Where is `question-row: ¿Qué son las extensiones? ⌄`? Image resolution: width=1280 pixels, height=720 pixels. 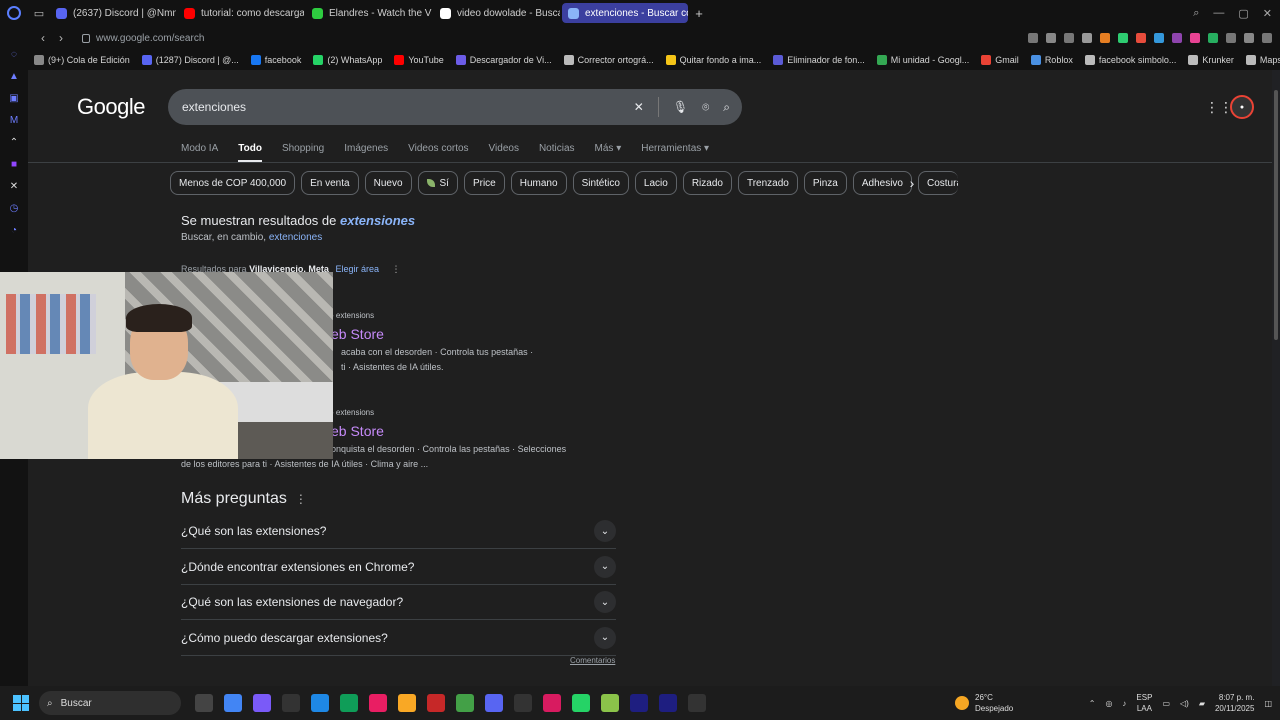
question-row: ¿Qué son las extensiones? ⌄ is located at coordinates (398, 531).